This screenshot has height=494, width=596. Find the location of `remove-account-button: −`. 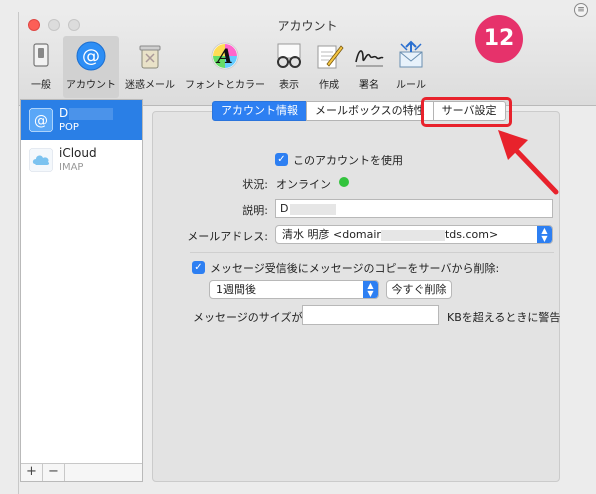

remove-account-button: − is located at coordinates (54, 472).